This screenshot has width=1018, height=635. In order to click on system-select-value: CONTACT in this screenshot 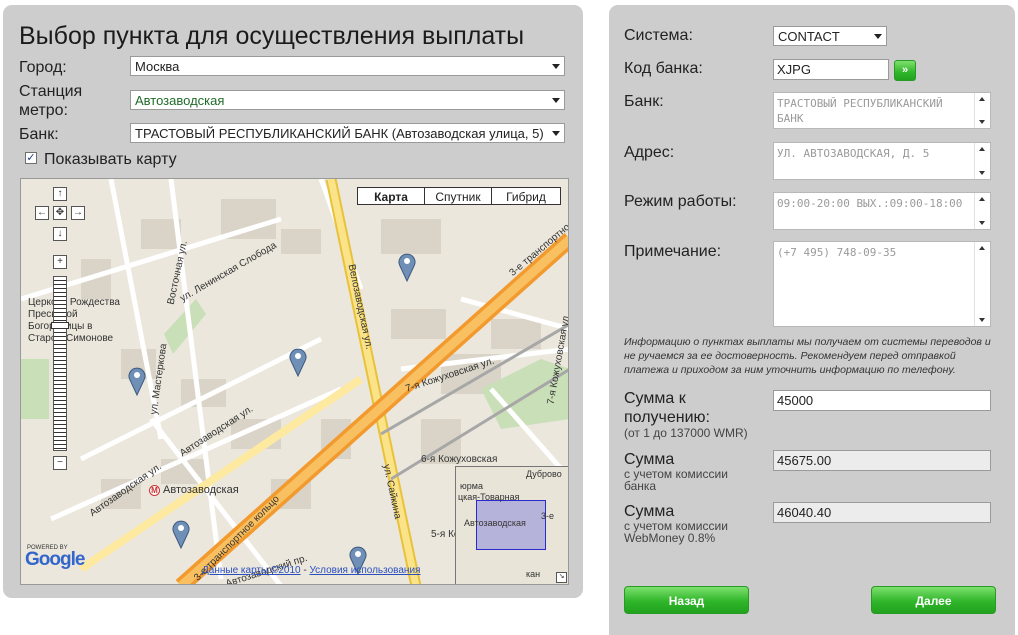, I will do `click(809, 36)`.